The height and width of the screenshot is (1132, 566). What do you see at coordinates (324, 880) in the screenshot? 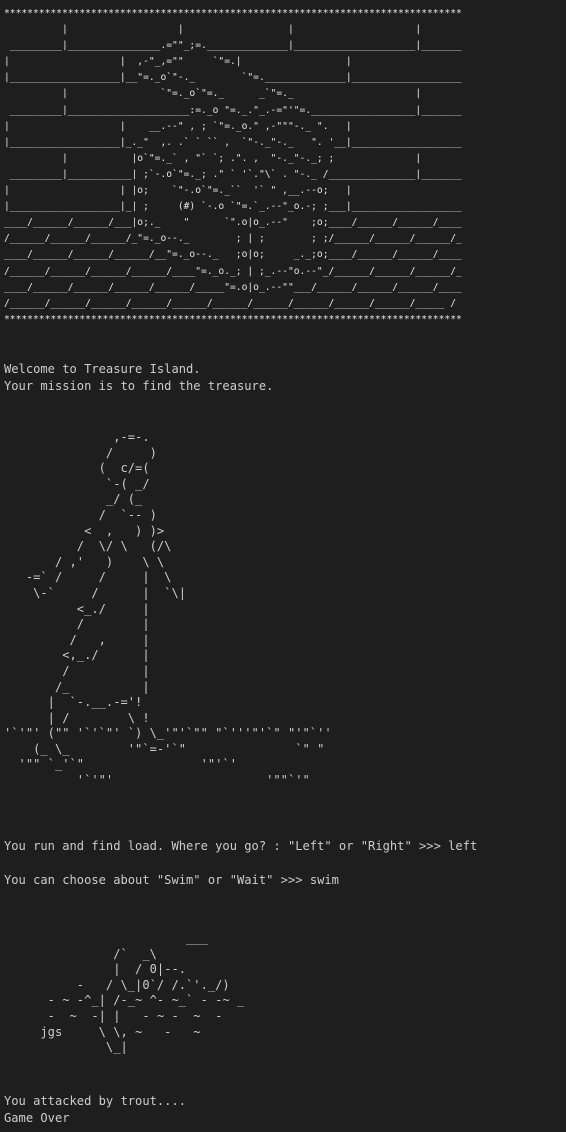
I see `swim-wait-input: swim` at bounding box center [324, 880].